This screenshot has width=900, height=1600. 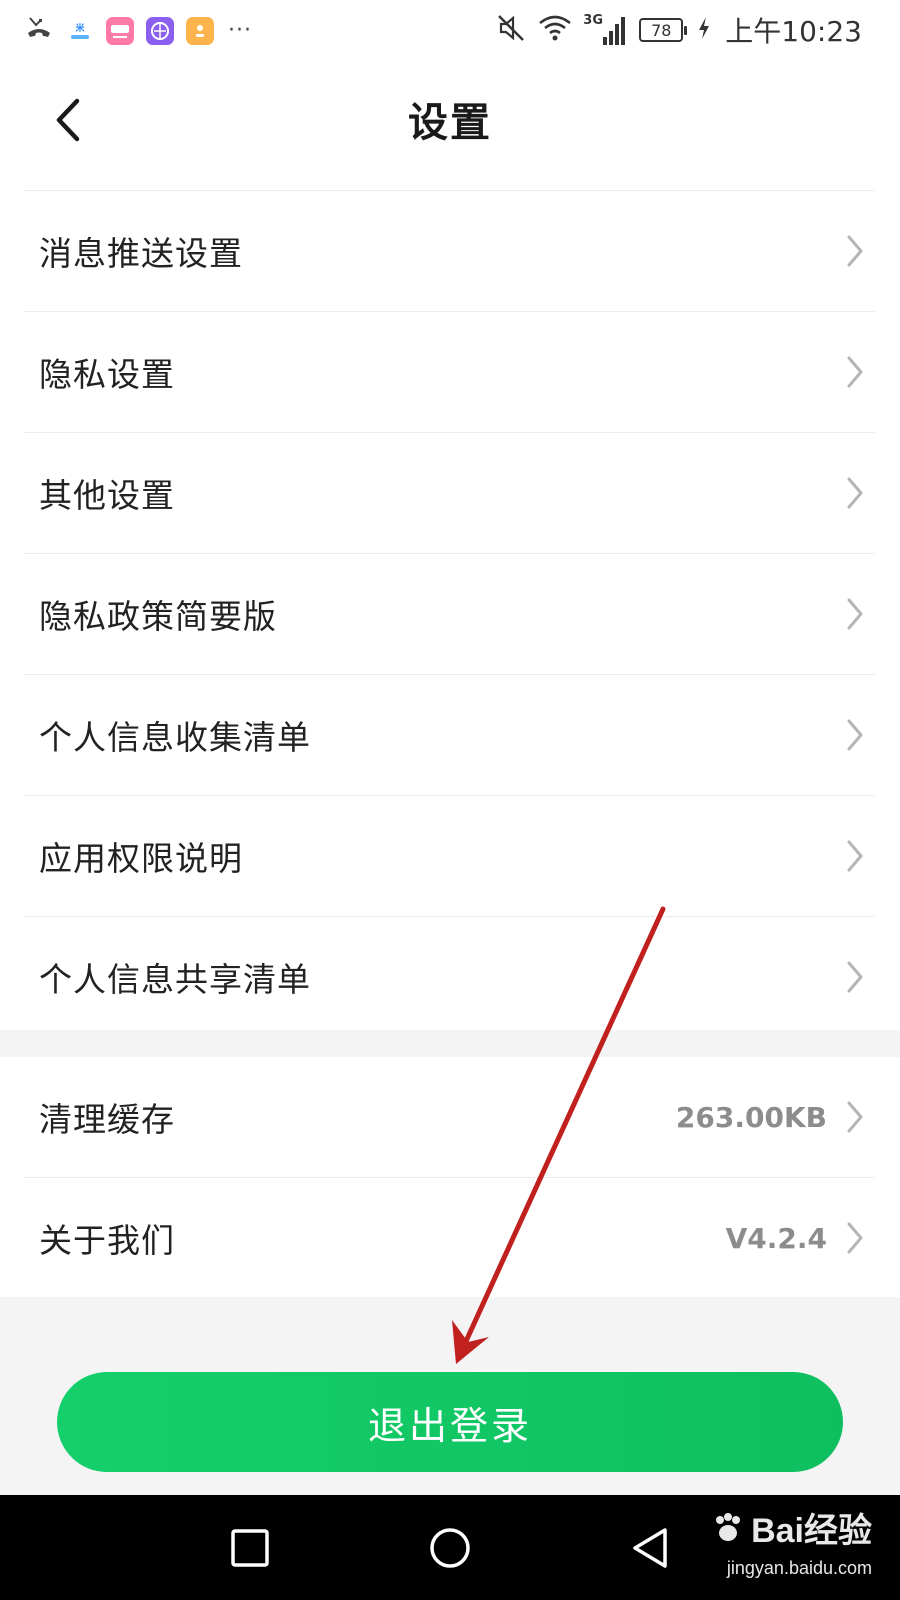 What do you see at coordinates (450, 1422) in the screenshot?
I see `logout-button: 退出登录` at bounding box center [450, 1422].